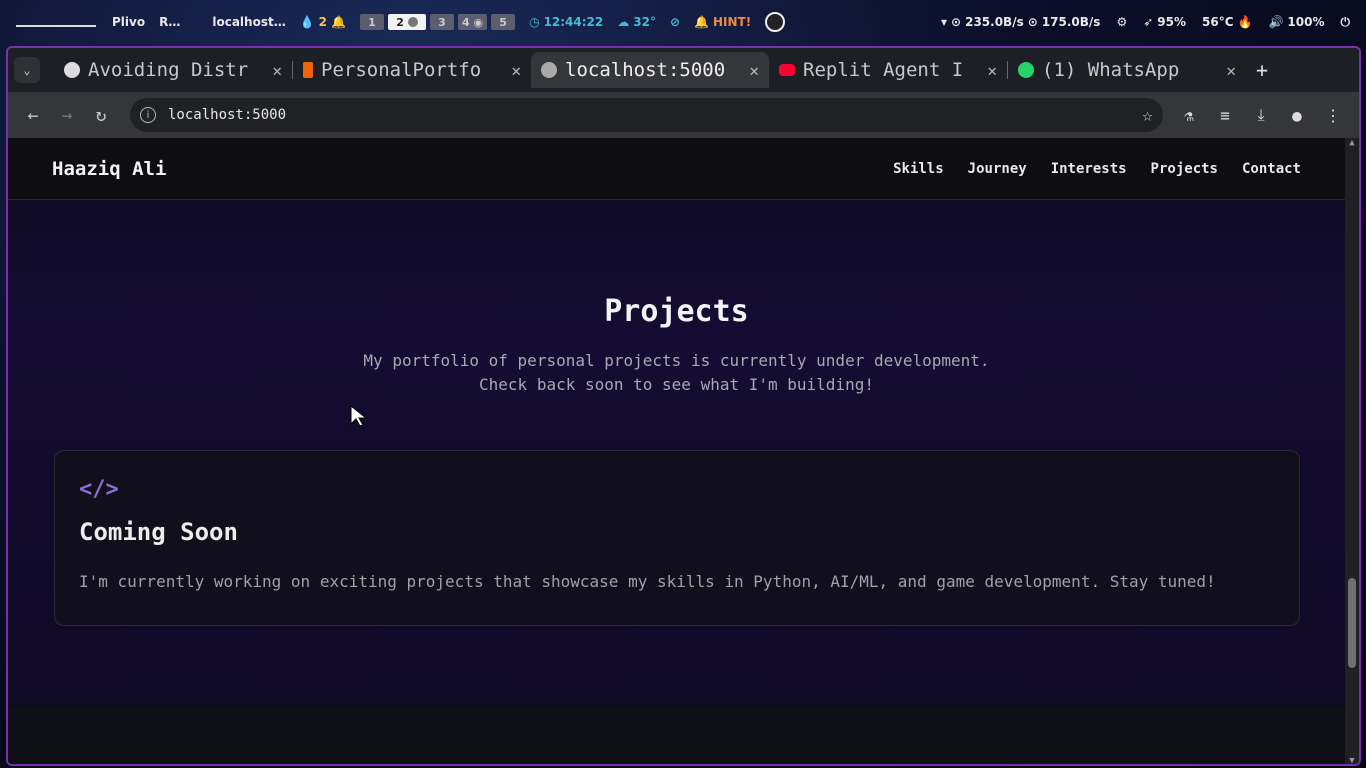 The width and height of the screenshot is (1366, 768). I want to click on weather: ☁ 32°, so click(636, 22).